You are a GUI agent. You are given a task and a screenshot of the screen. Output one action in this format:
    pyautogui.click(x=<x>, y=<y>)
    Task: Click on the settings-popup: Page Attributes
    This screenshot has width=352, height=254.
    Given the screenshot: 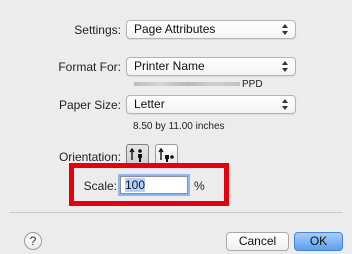 What is the action you would take?
    pyautogui.click(x=211, y=29)
    